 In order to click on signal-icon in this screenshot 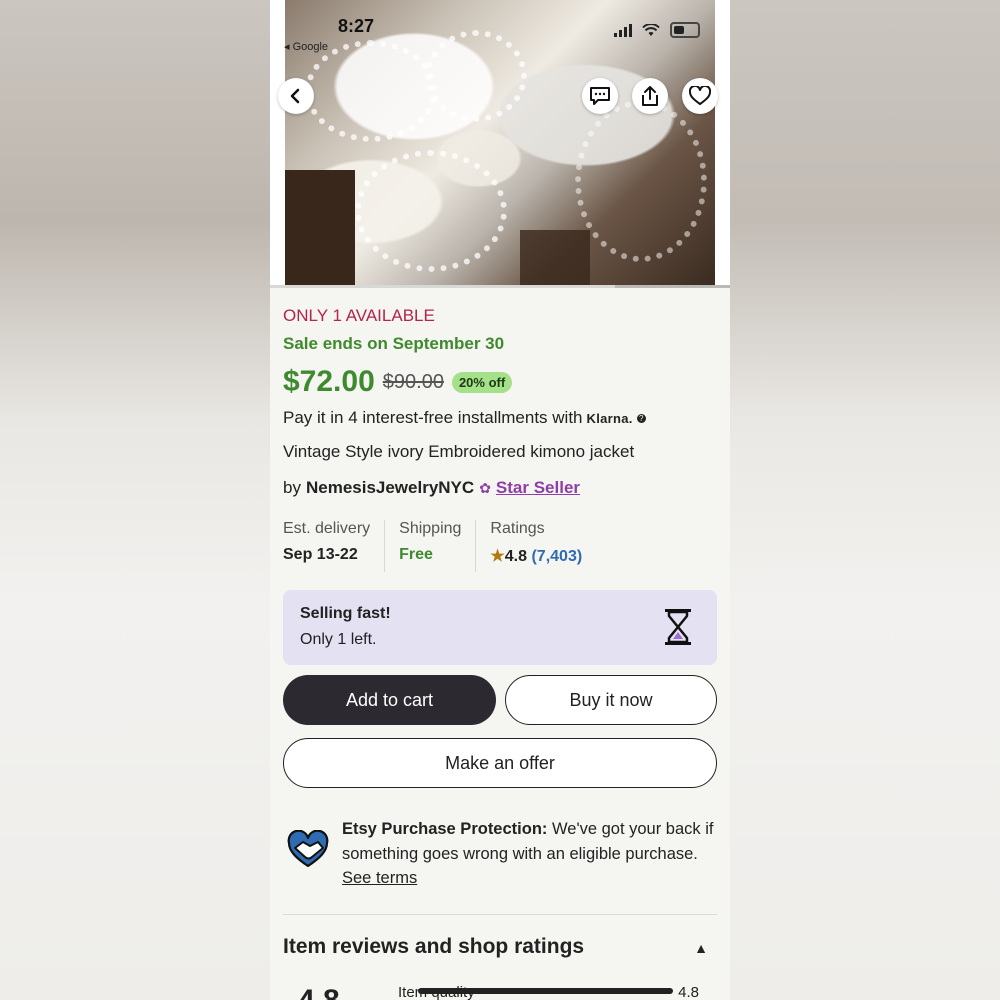, I will do `click(623, 30)`.